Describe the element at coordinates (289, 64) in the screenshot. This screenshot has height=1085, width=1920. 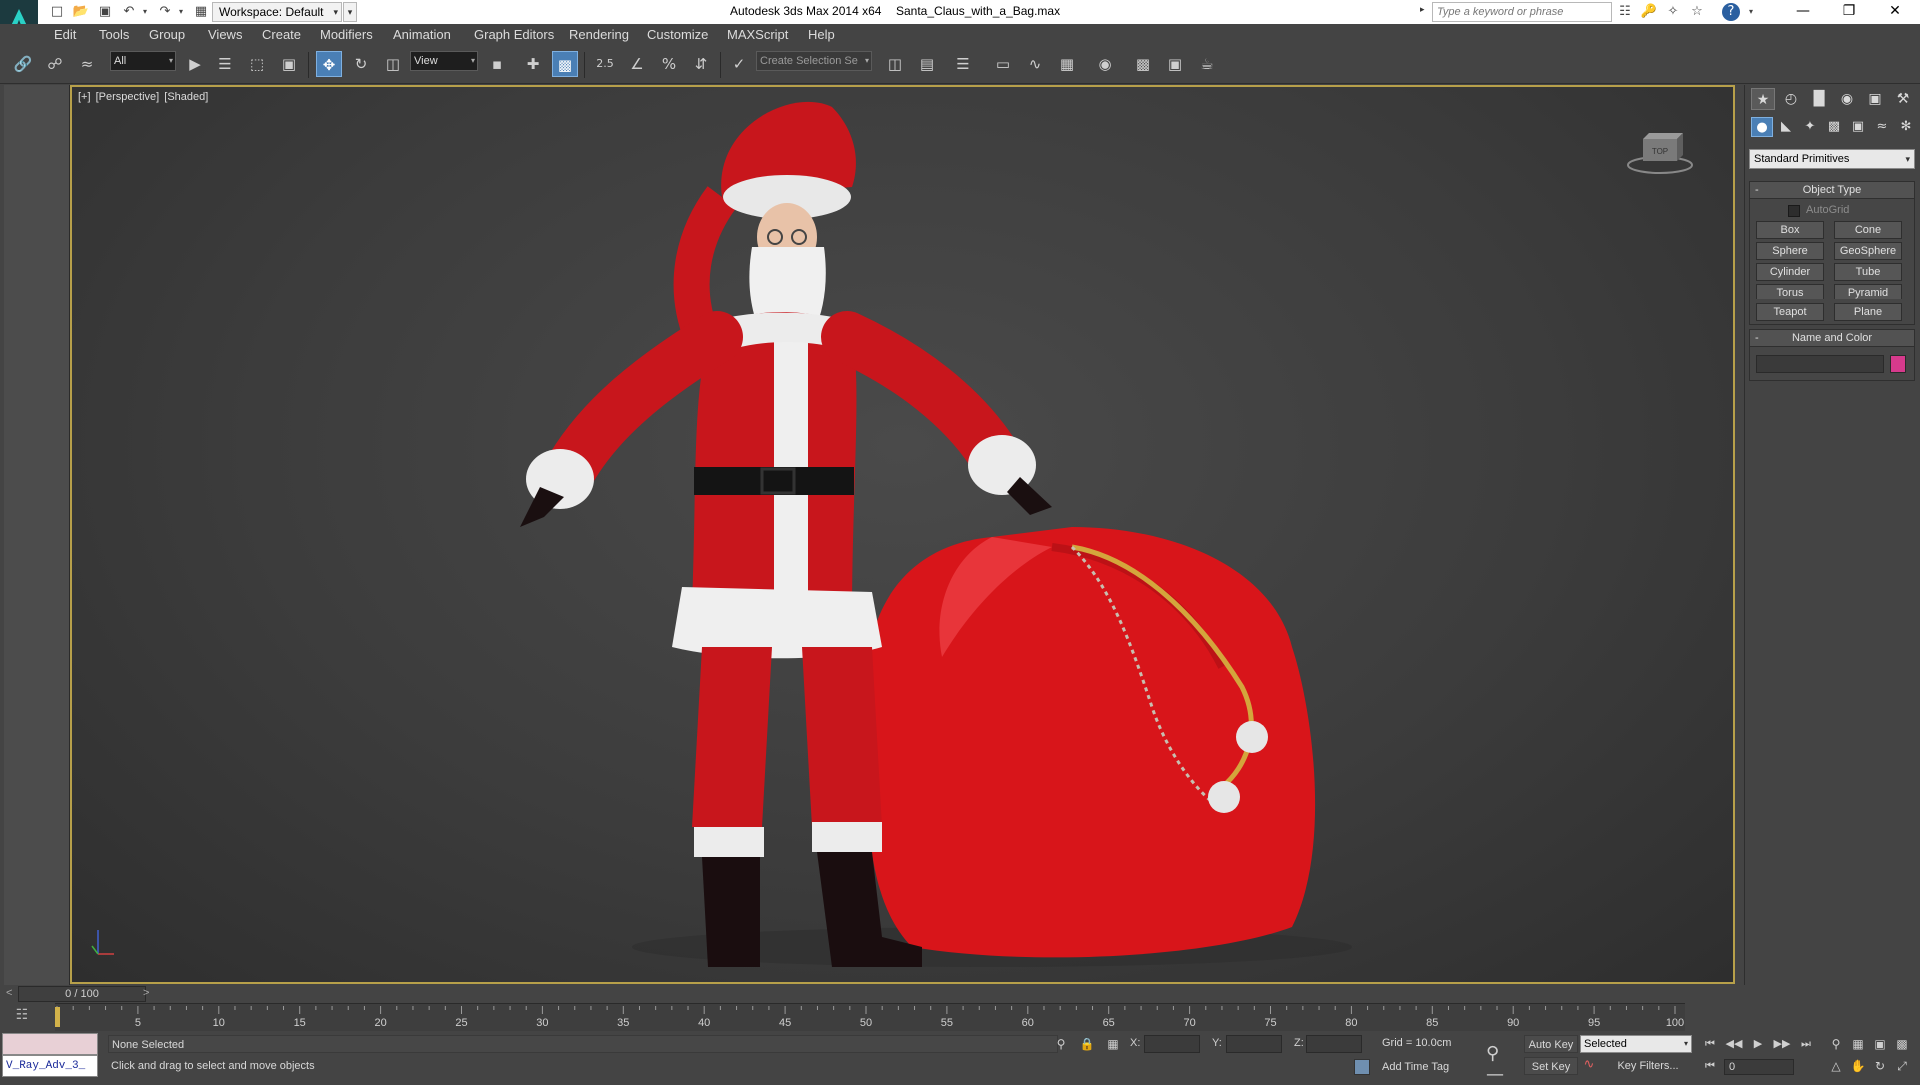
I see `window-crossing-icon: ▣` at that location.